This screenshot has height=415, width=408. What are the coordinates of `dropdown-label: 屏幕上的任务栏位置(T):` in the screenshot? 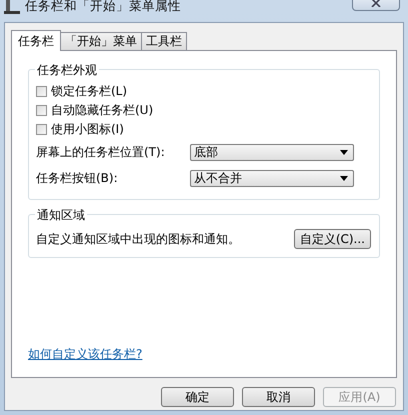 It's located at (101, 152).